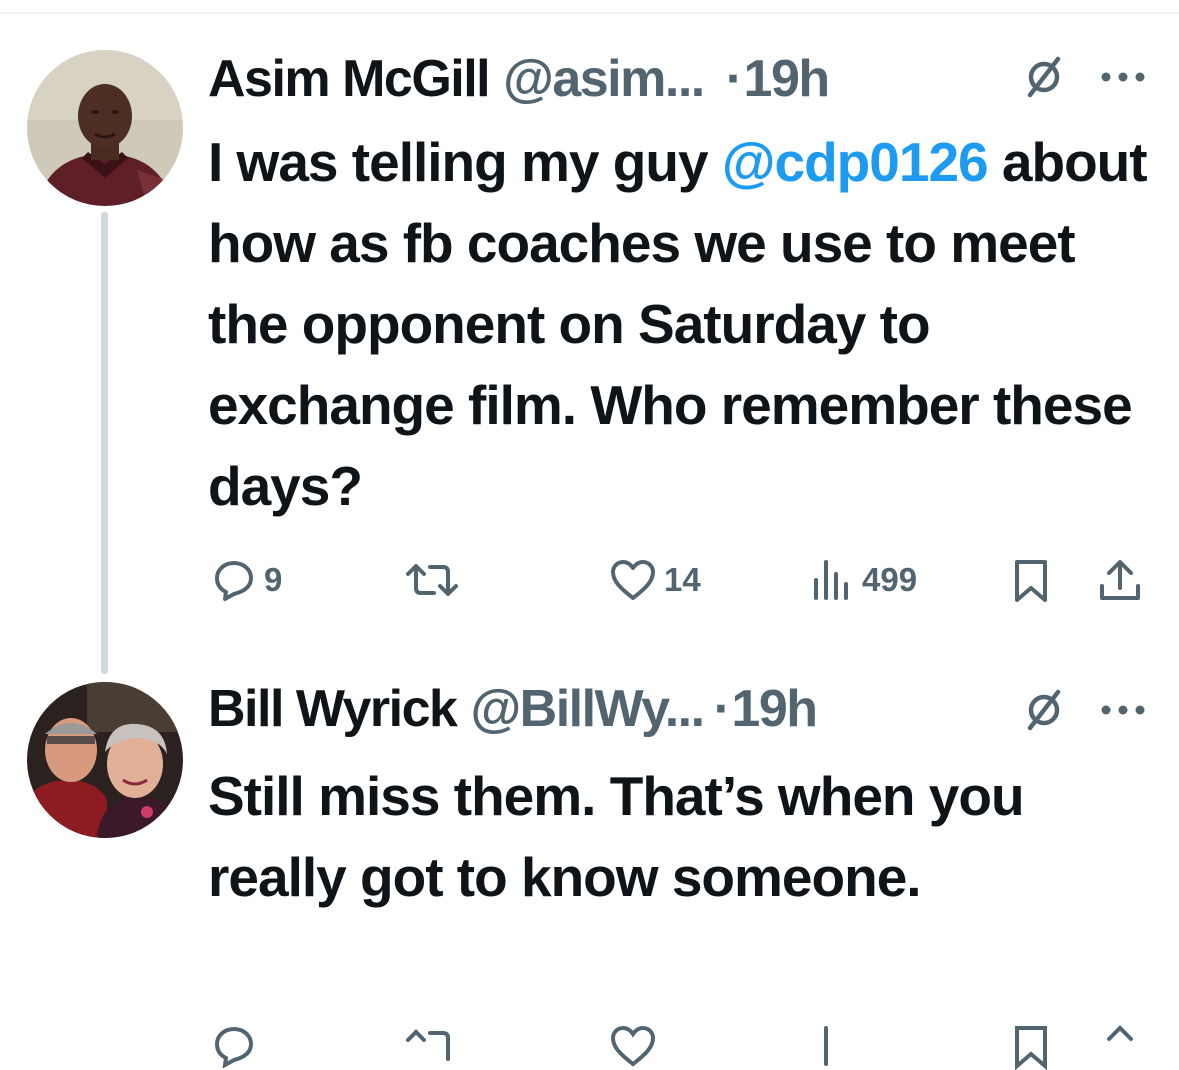 This screenshot has height=1070, width=1179. I want to click on reply-count: 9, so click(273, 579).